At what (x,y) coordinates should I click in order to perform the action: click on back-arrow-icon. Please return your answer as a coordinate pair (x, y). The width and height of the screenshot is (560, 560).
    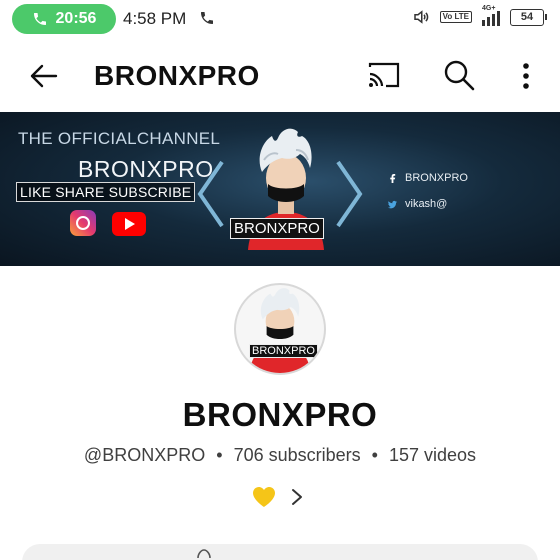
    Looking at the image, I should click on (44, 76).